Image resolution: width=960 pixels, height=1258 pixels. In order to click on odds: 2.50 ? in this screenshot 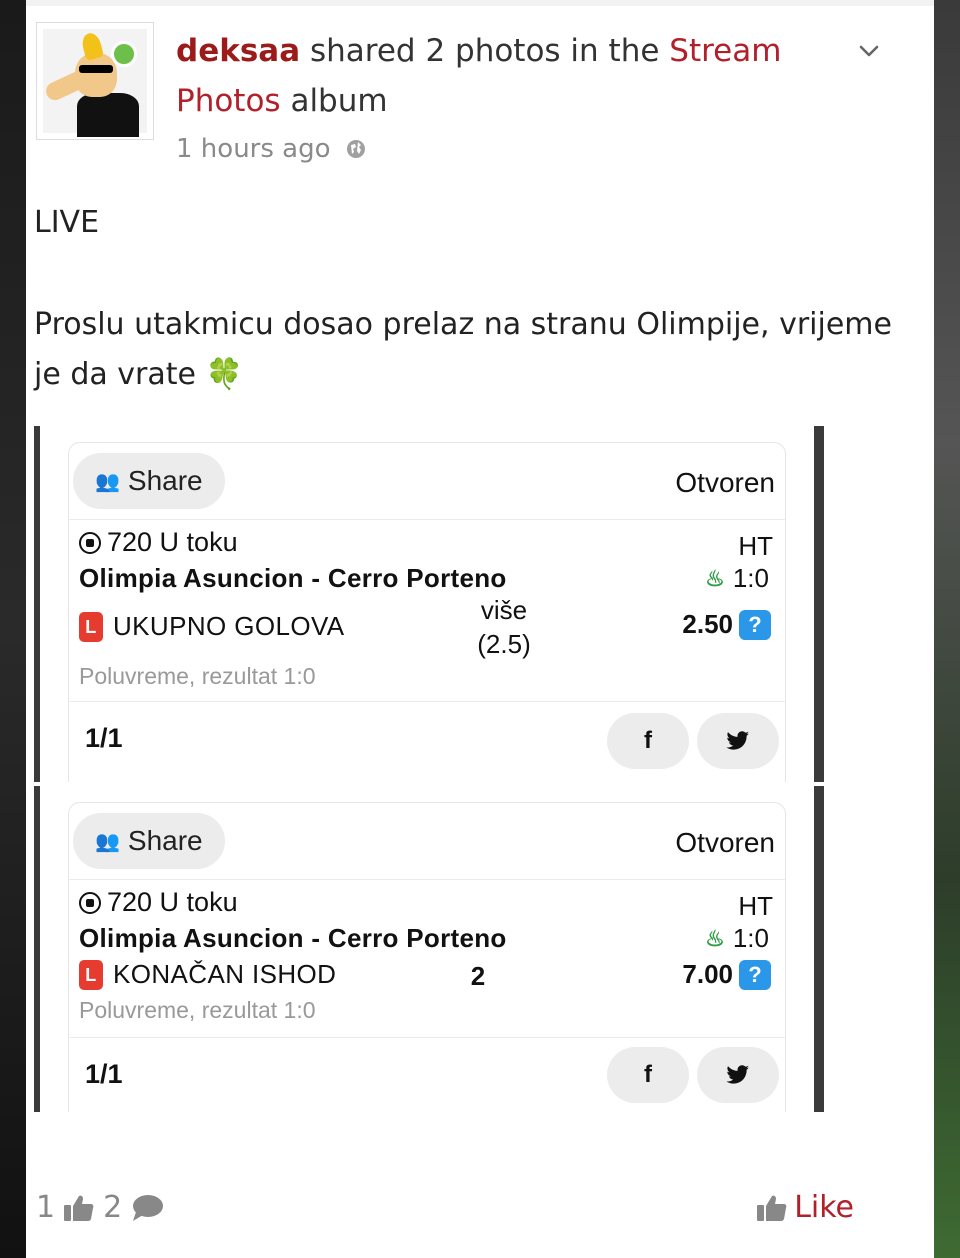, I will do `click(726, 624)`.